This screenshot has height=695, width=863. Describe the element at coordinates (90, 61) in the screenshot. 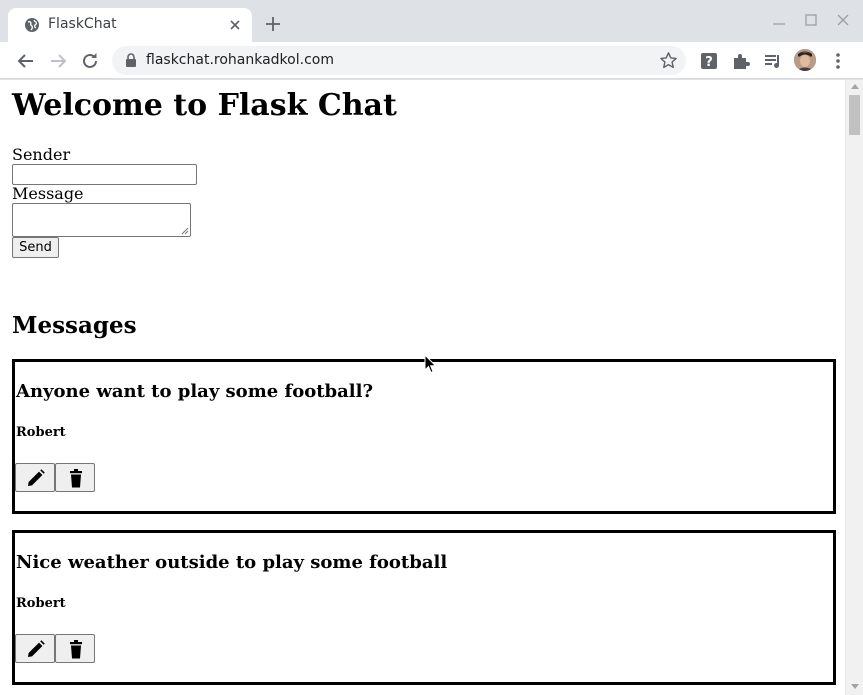

I see `reload-icon` at that location.